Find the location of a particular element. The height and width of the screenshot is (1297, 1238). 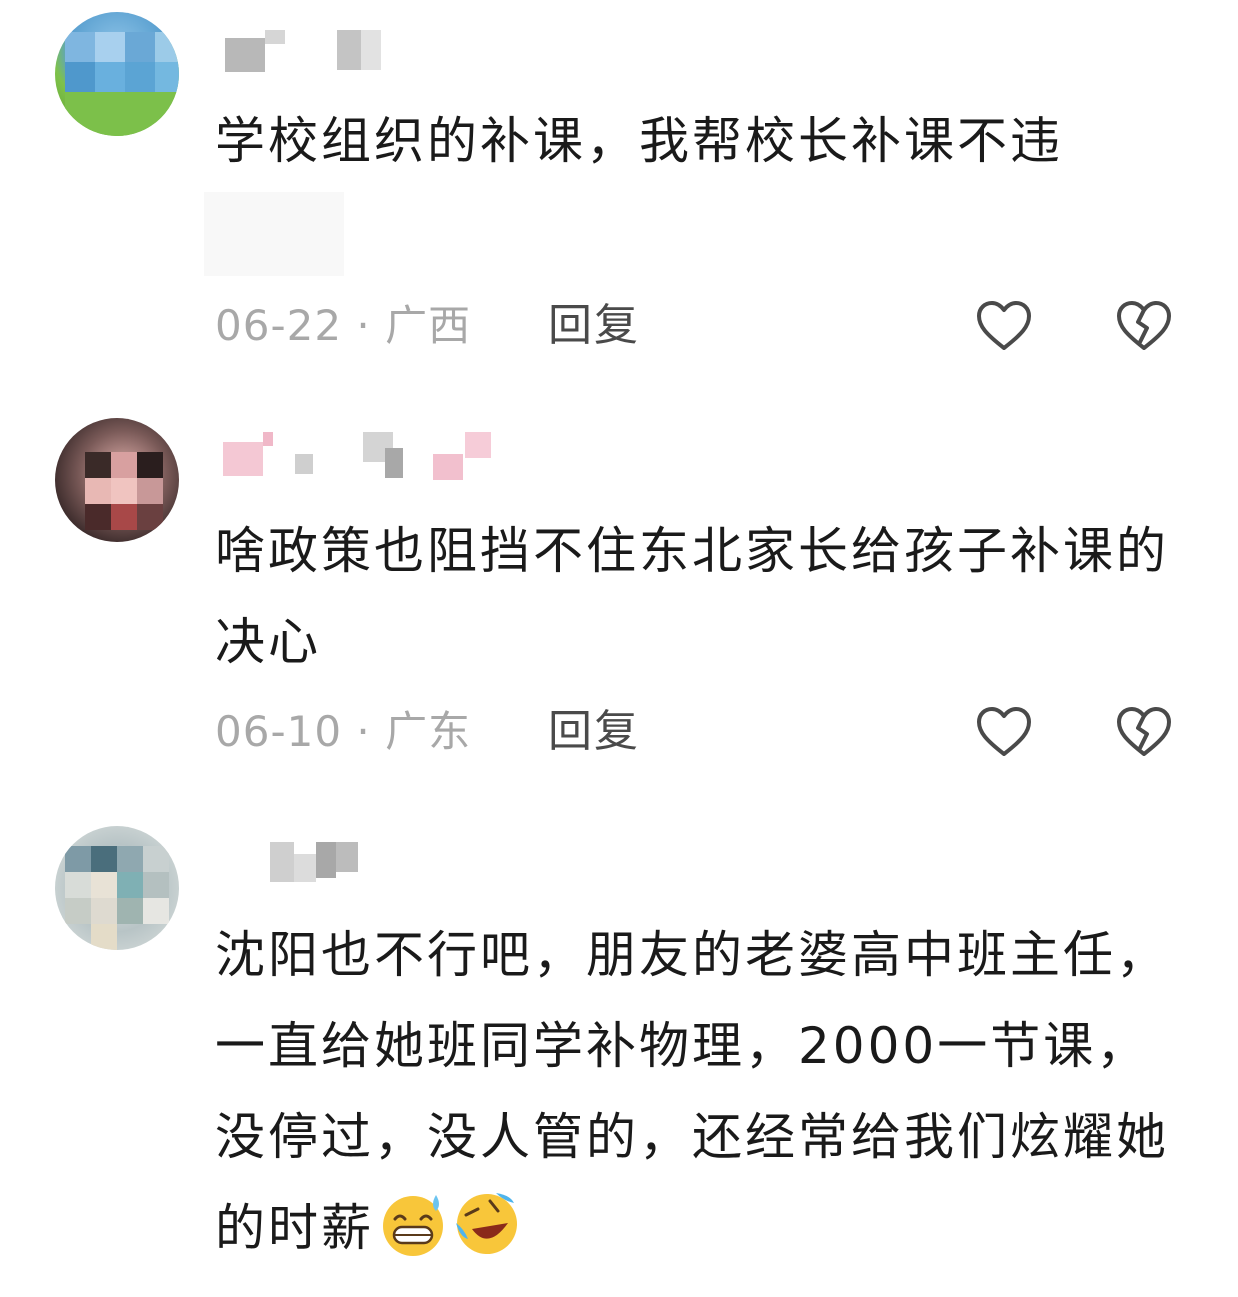

image-placeholder is located at coordinates (274, 234).